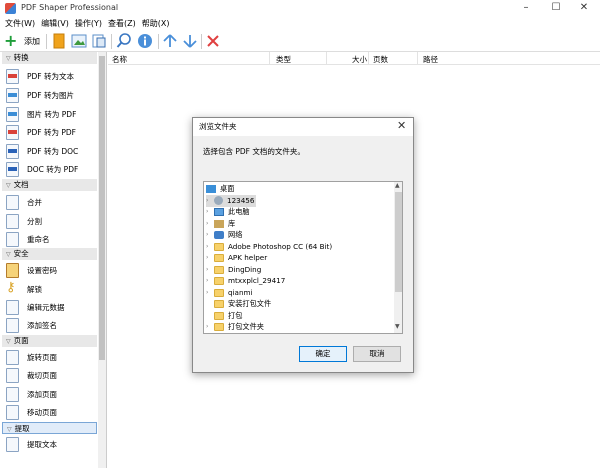 This screenshot has width=600, height=468. Describe the element at coordinates (79, 41) in the screenshot. I see `add-image-icon` at that location.